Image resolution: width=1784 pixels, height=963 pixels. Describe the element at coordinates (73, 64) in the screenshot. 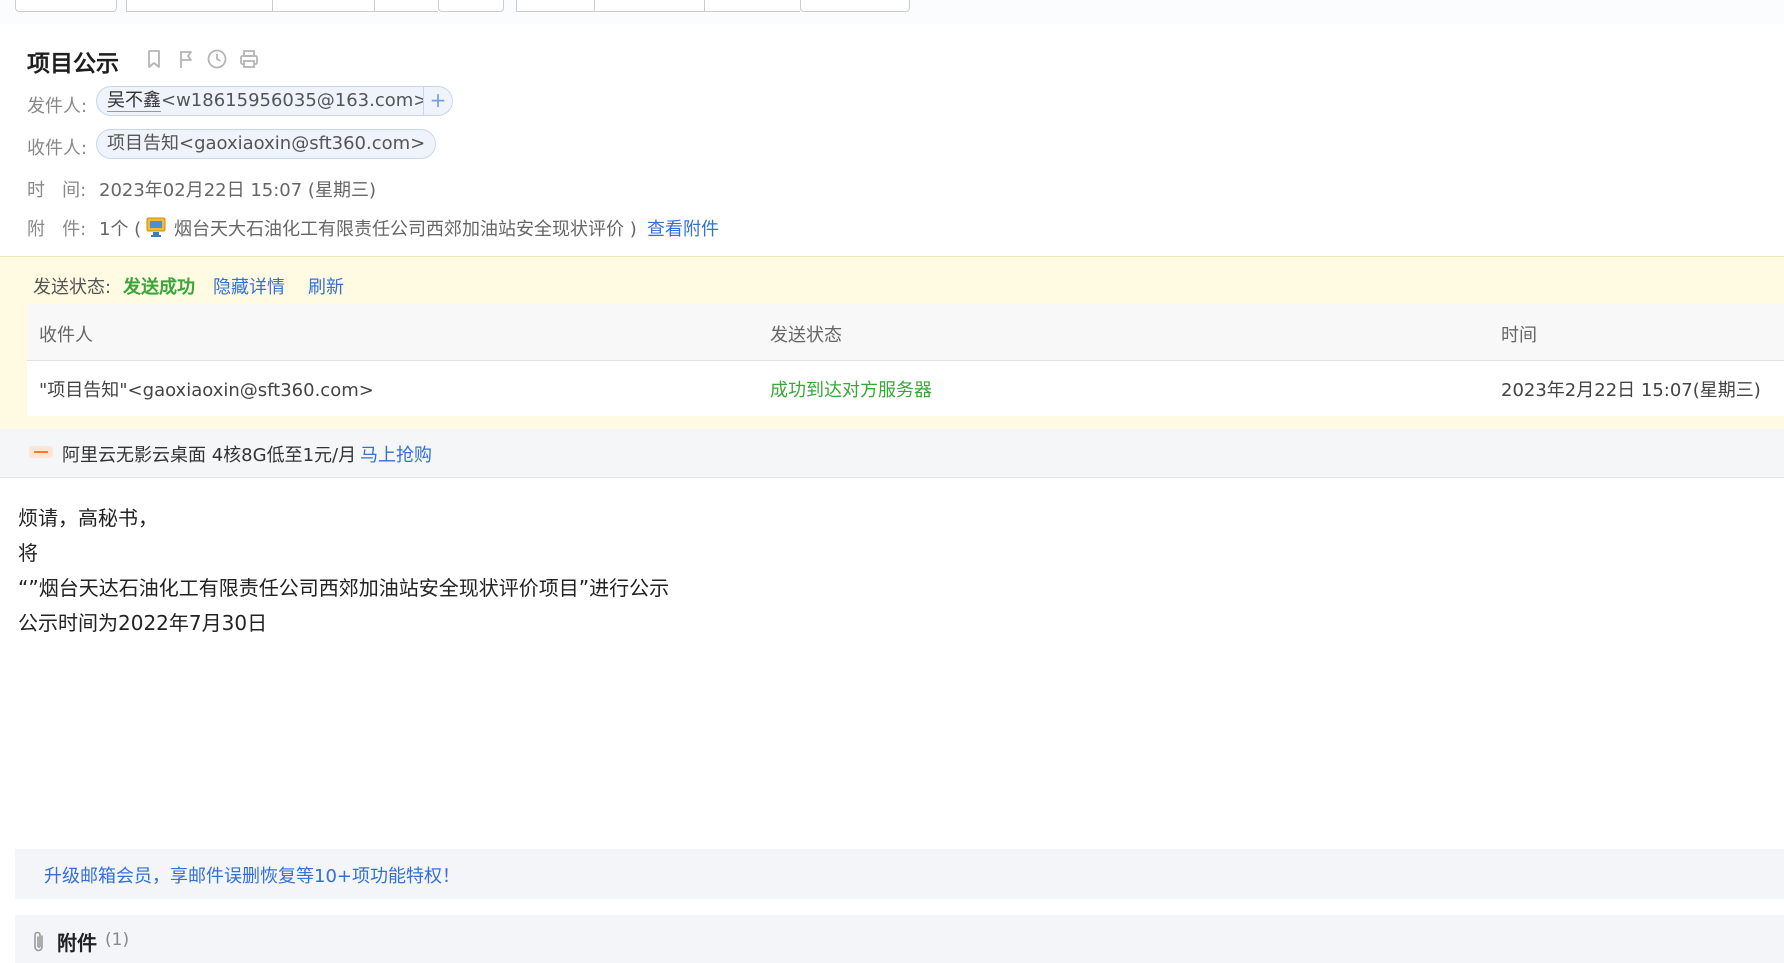

I see `email-subject: 项目公示` at that location.